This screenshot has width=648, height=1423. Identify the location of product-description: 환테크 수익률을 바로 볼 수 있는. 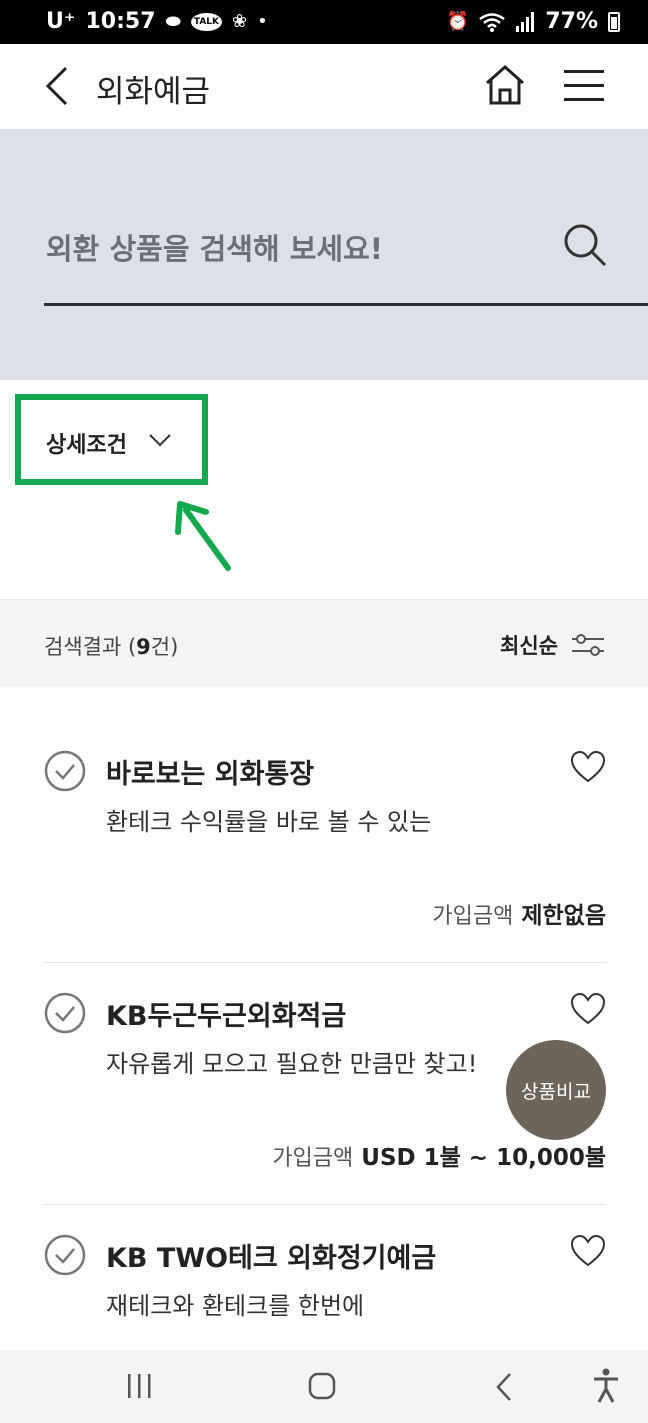
(269, 822).